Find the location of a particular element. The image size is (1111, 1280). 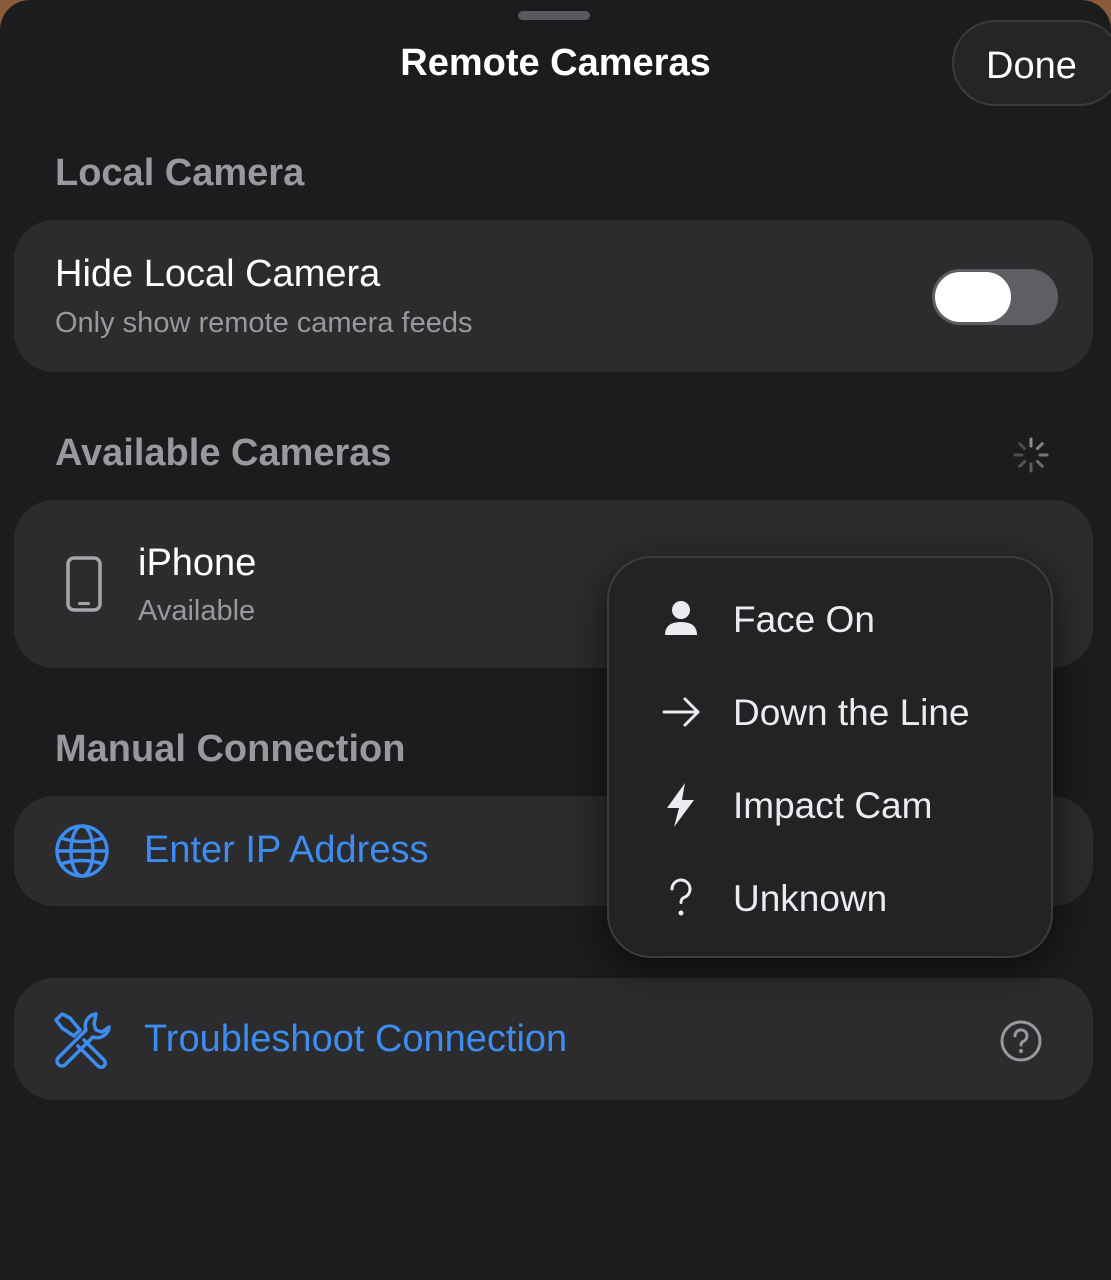

menu-item-impact-cam: Impact Cam is located at coordinates (830, 805).